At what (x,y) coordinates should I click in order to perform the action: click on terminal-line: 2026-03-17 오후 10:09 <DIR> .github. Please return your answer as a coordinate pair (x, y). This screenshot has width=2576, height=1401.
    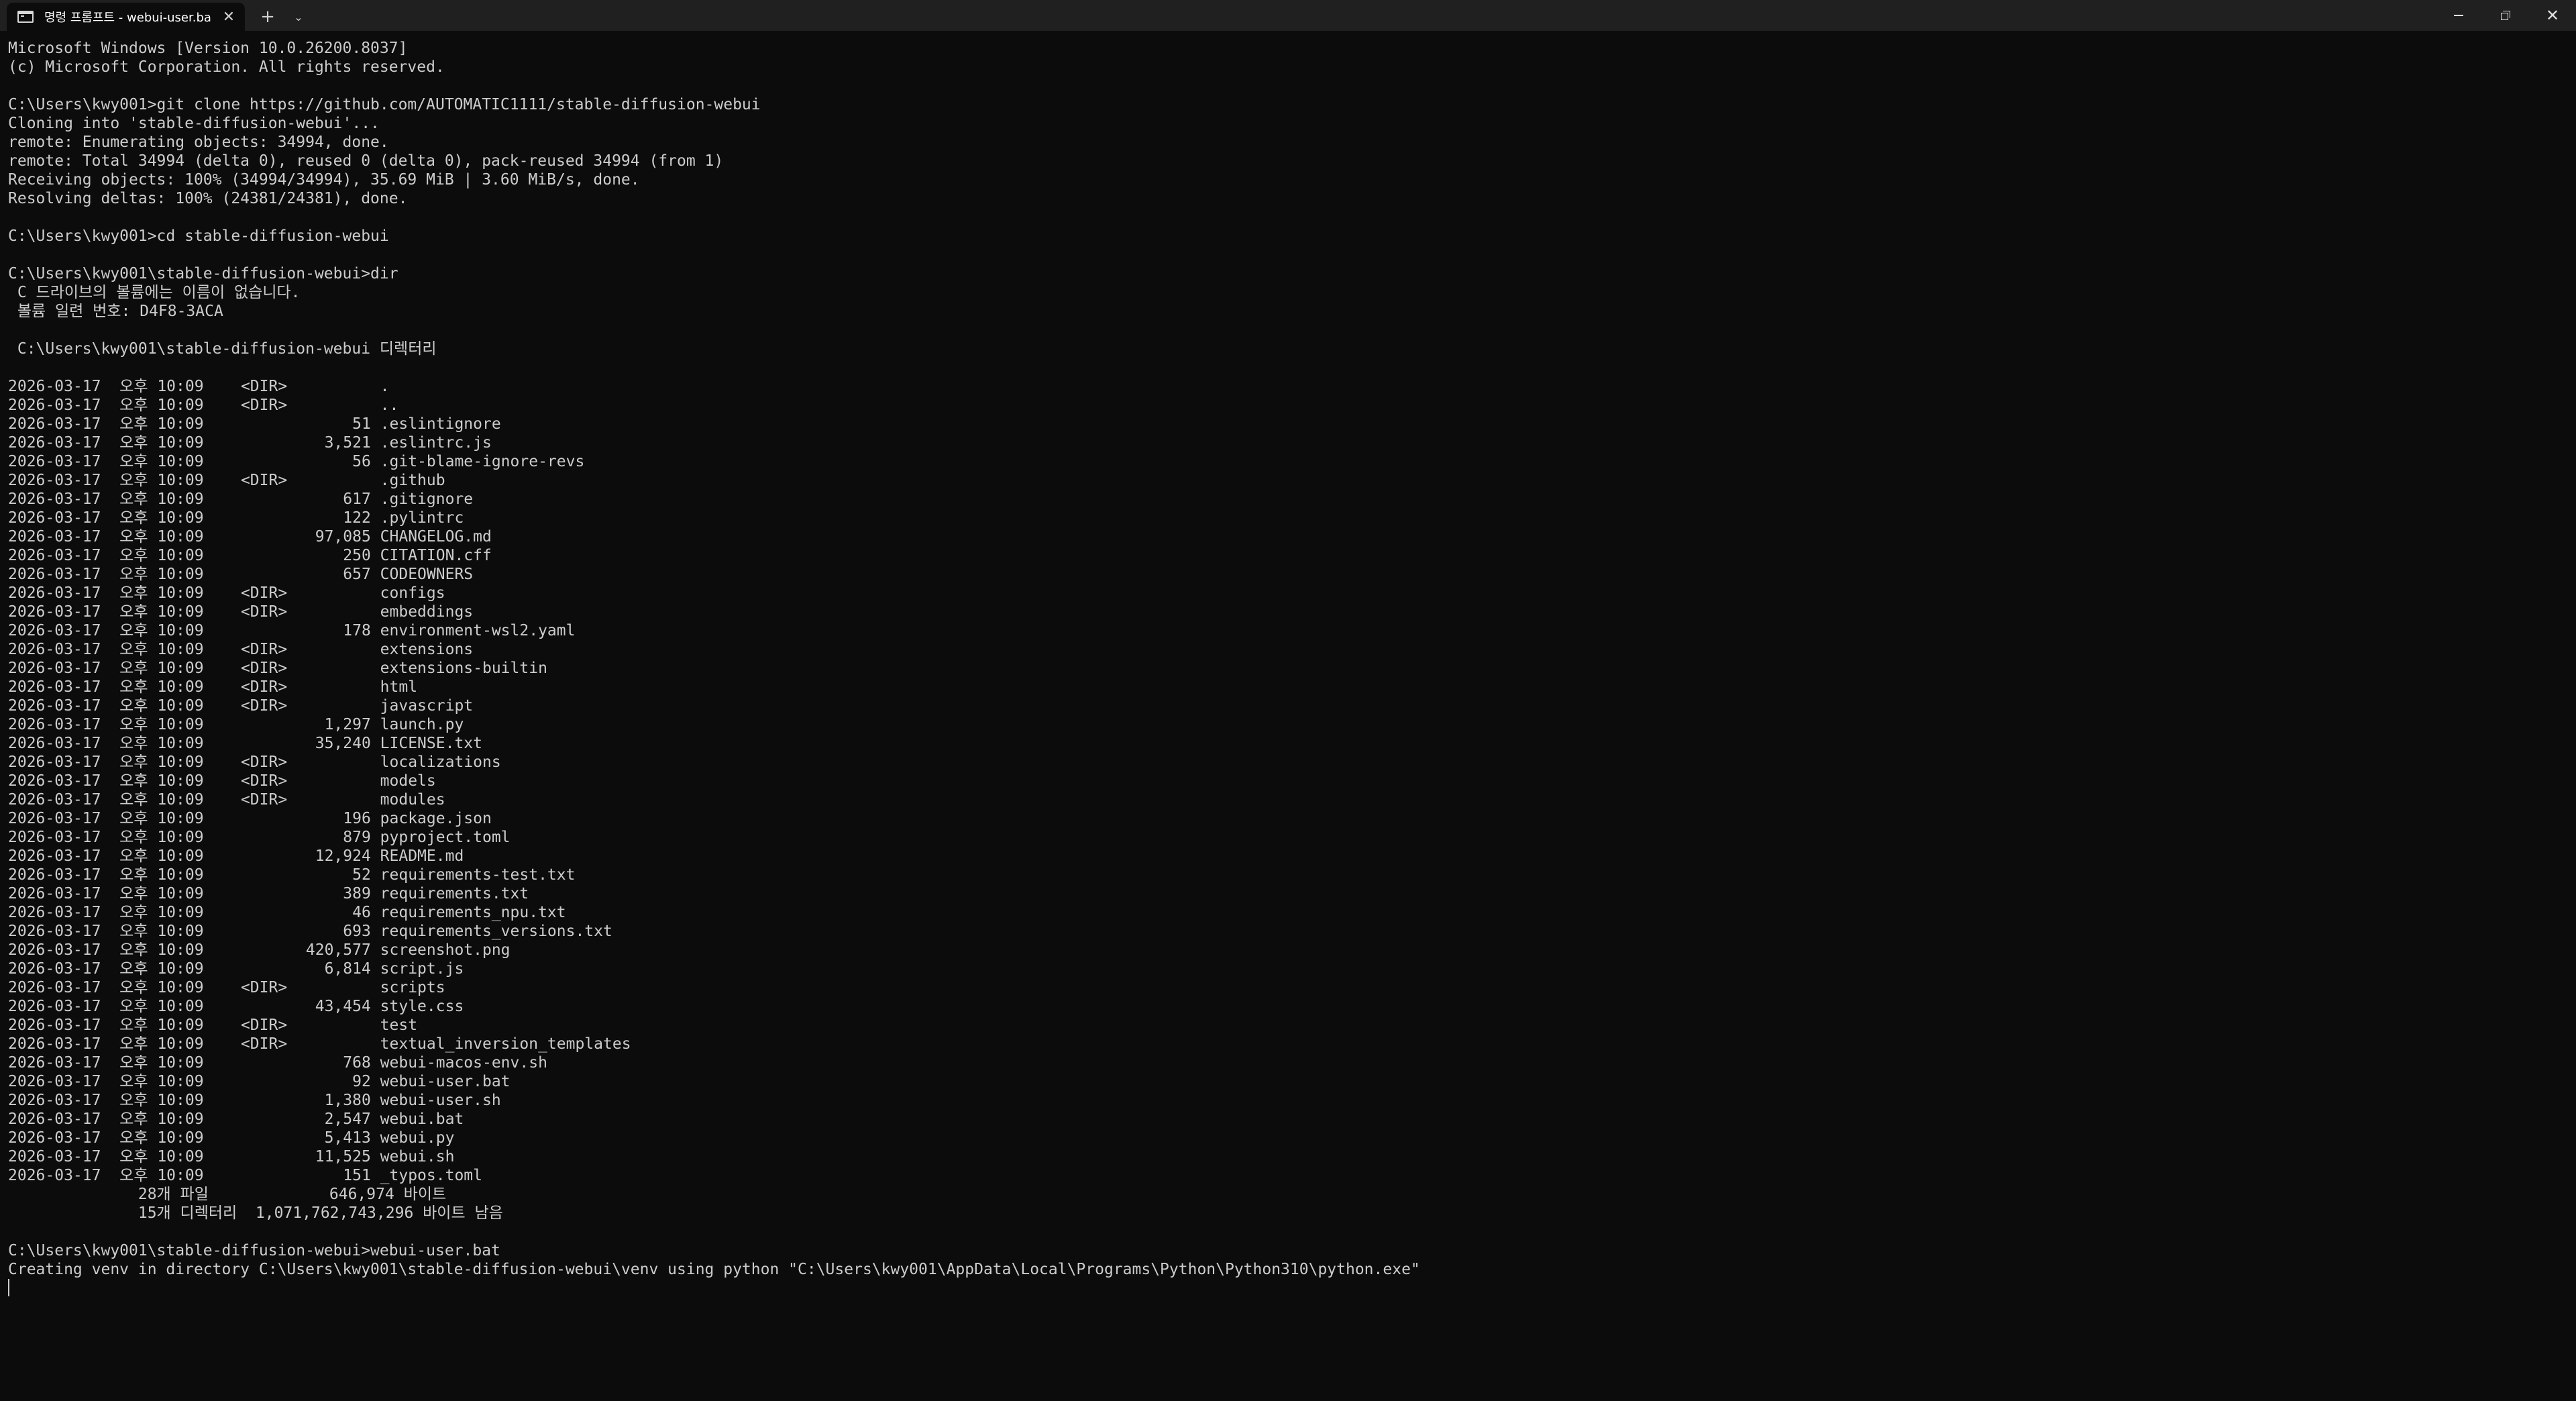
    Looking at the image, I should click on (226, 480).